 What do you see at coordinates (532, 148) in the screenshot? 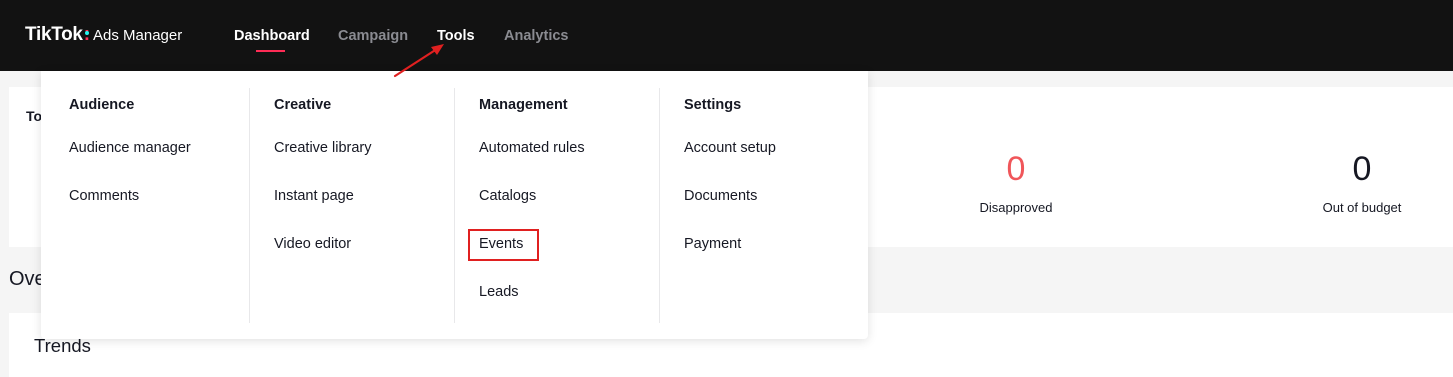
I see `menu-item-automated-rules: Automated rules` at bounding box center [532, 148].